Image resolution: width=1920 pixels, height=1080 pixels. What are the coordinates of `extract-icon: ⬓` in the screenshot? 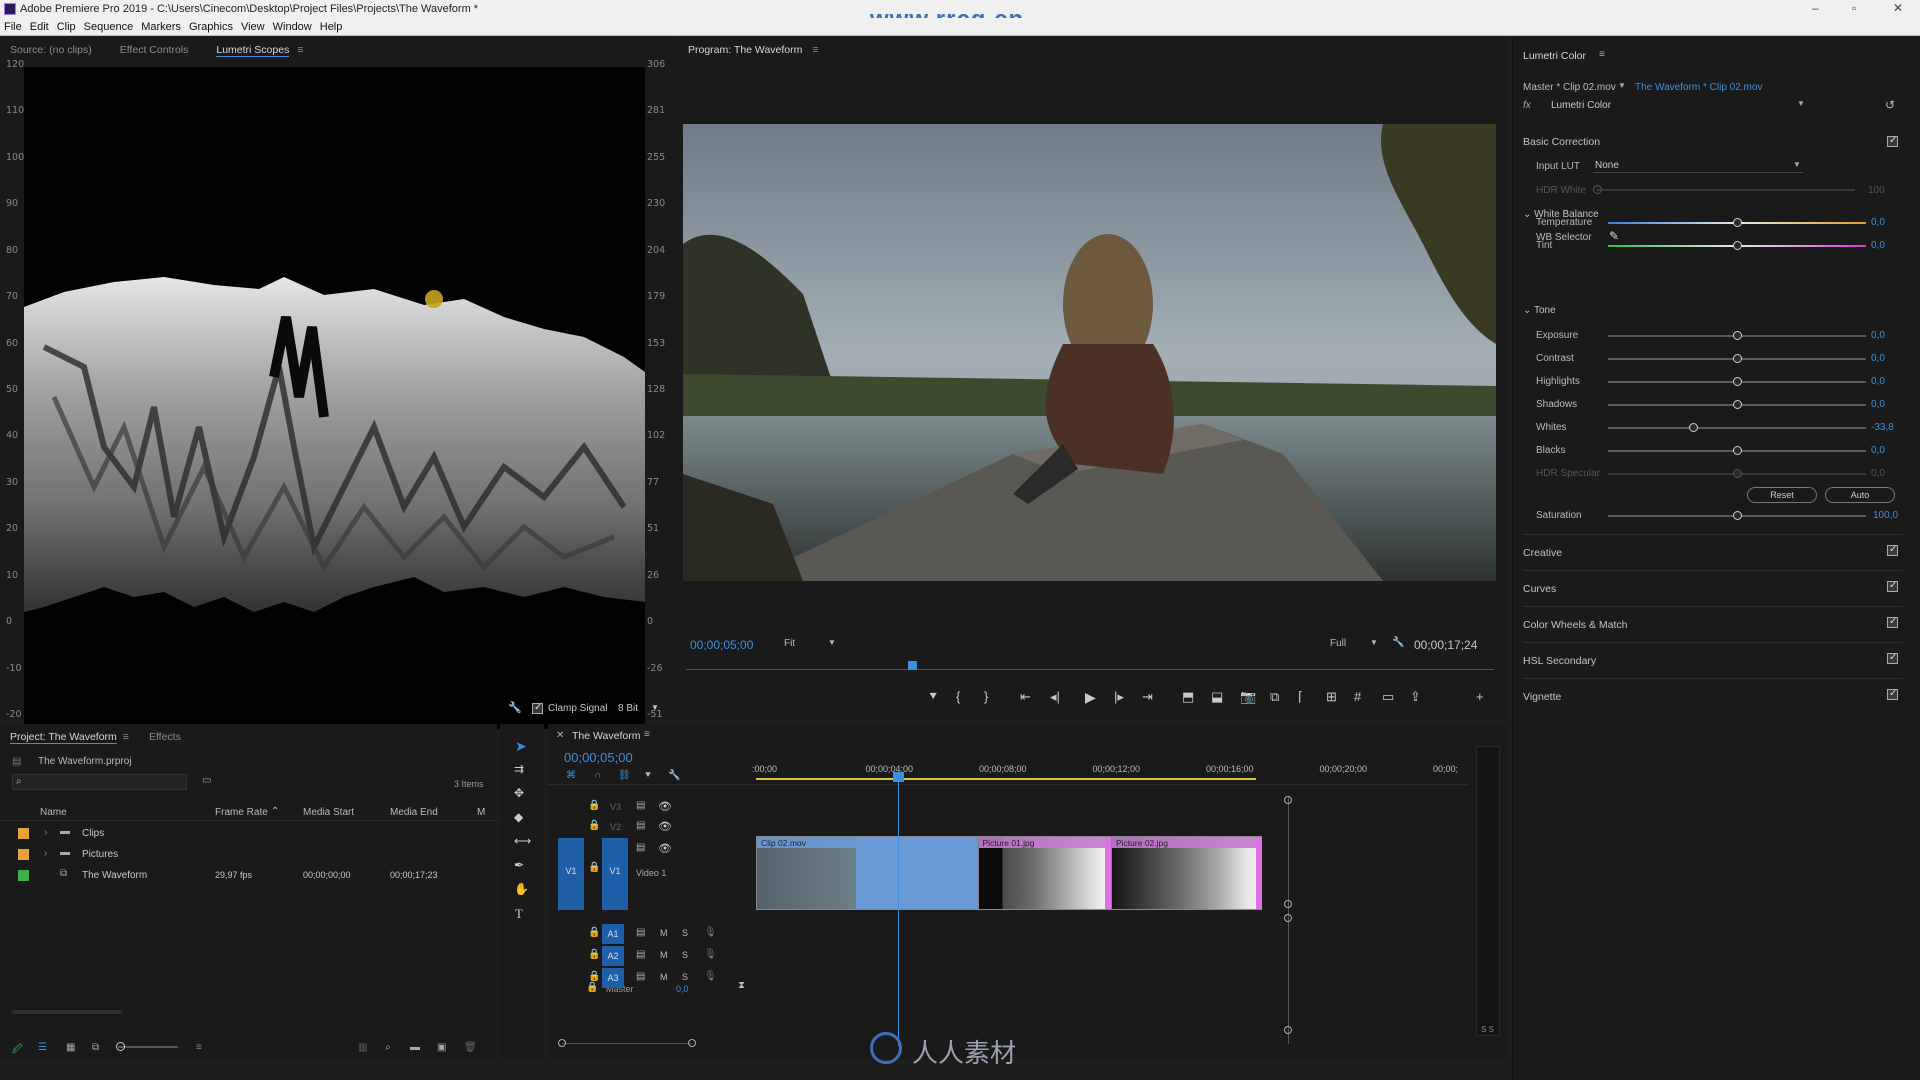 It's located at (1217, 697).